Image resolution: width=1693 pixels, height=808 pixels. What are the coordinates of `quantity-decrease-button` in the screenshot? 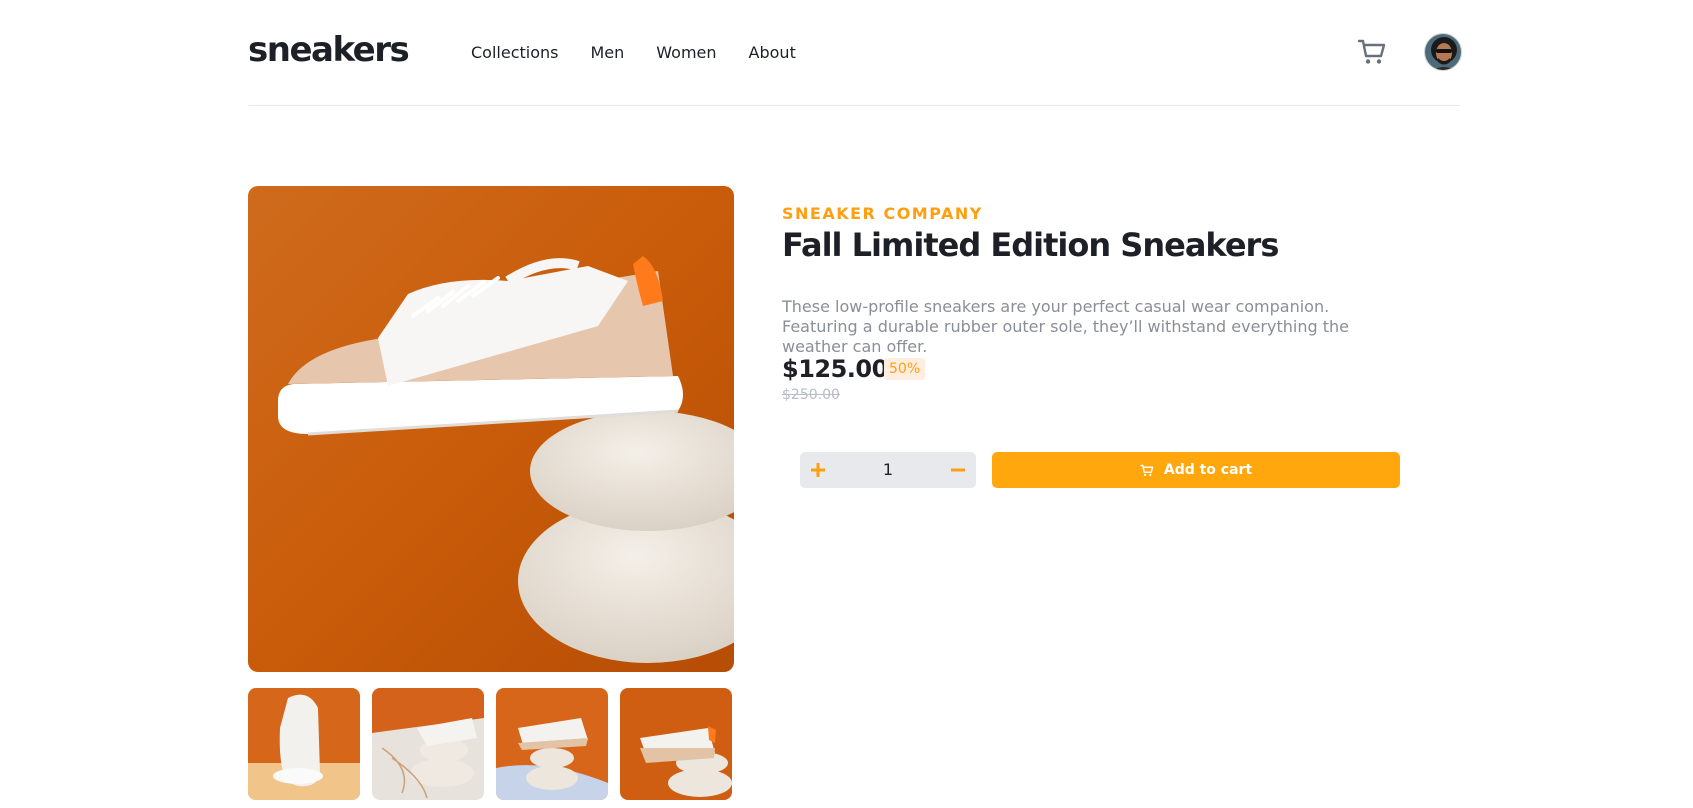 It's located at (958, 470).